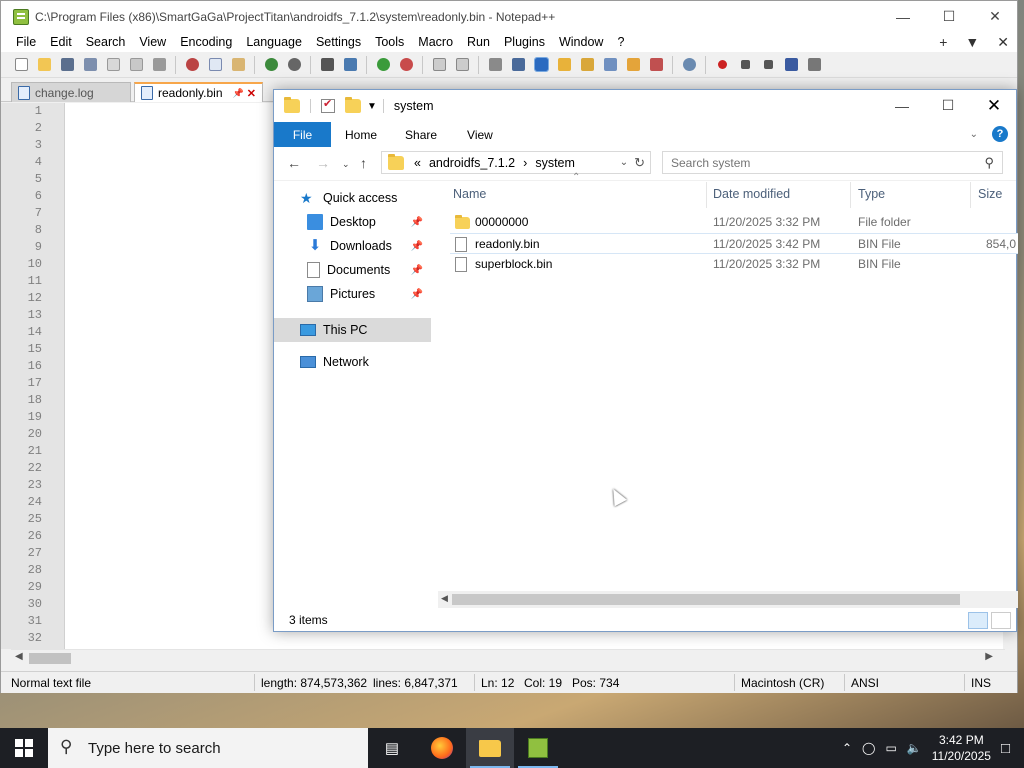  Describe the element at coordinates (564, 65) in the screenshot. I see `udl-icon` at that location.